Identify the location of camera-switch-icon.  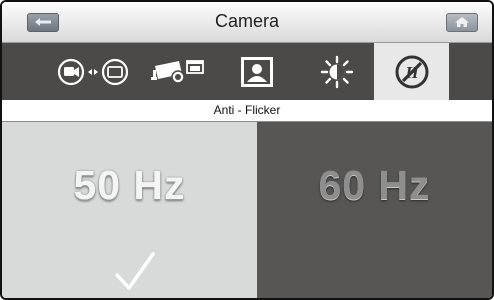
(93, 71).